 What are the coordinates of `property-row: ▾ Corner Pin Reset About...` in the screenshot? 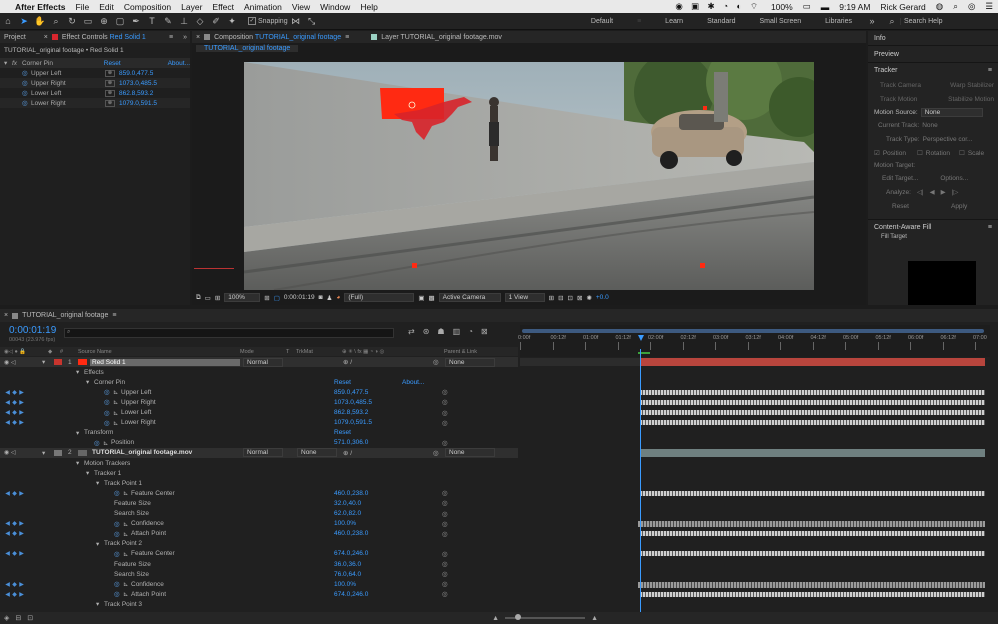 It's located at (259, 382).